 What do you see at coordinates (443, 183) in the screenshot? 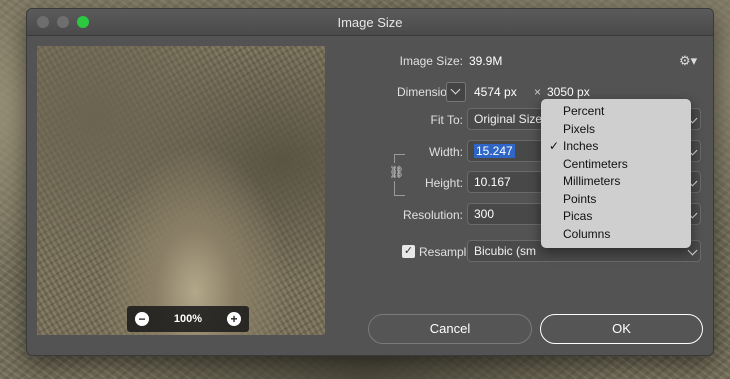
I see `height-label: Height:` at bounding box center [443, 183].